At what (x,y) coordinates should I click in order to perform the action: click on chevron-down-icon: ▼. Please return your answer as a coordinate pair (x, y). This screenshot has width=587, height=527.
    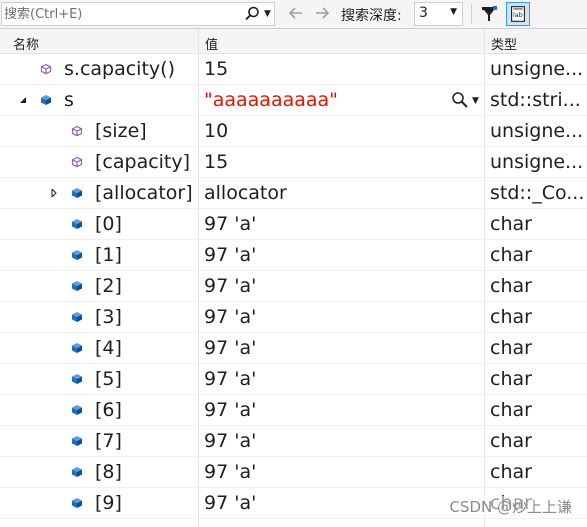
    Looking at the image, I should click on (453, 12).